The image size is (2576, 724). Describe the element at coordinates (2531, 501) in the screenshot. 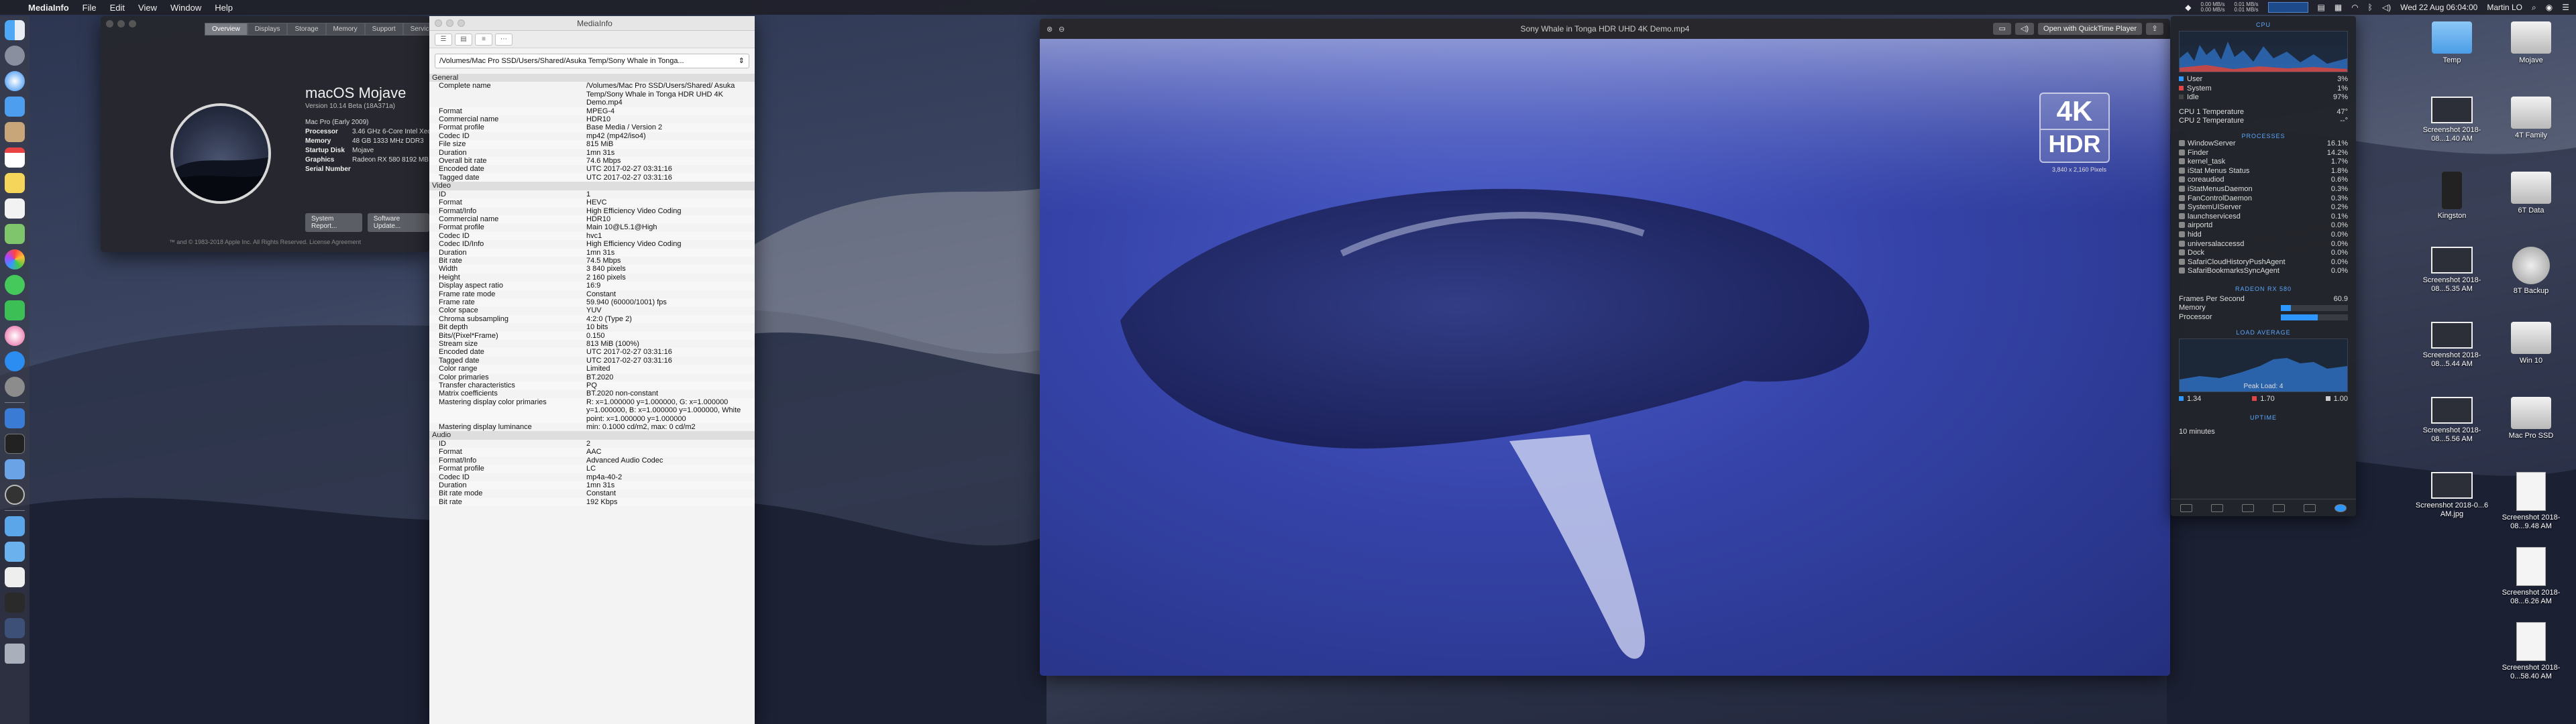

I see `desktop-icon: Screenshot 2018-08...9.48 AM` at that location.